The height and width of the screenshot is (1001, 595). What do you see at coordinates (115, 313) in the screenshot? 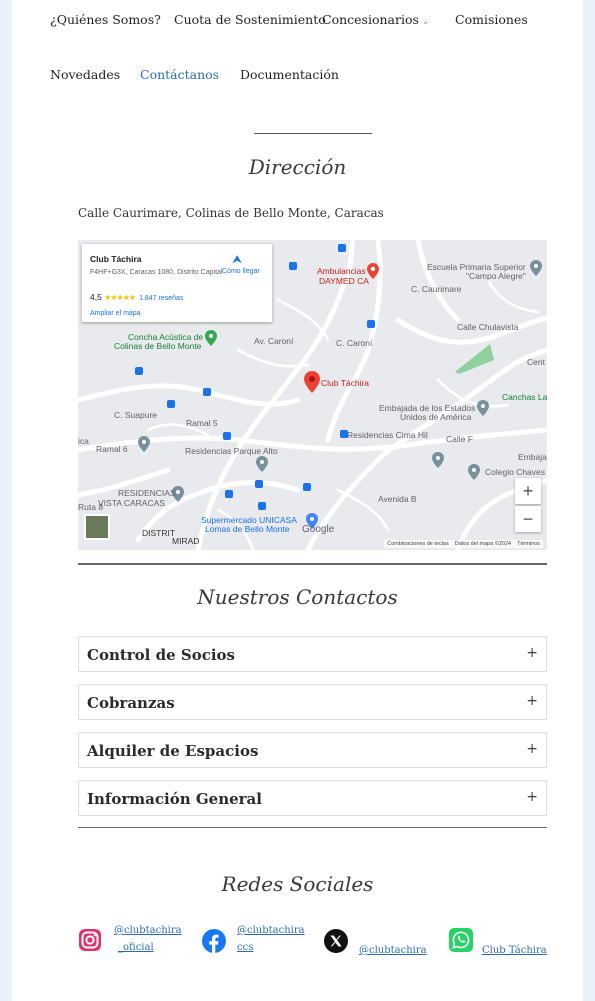
I see `enlarge-map-link: Ampliar el mapa` at bounding box center [115, 313].